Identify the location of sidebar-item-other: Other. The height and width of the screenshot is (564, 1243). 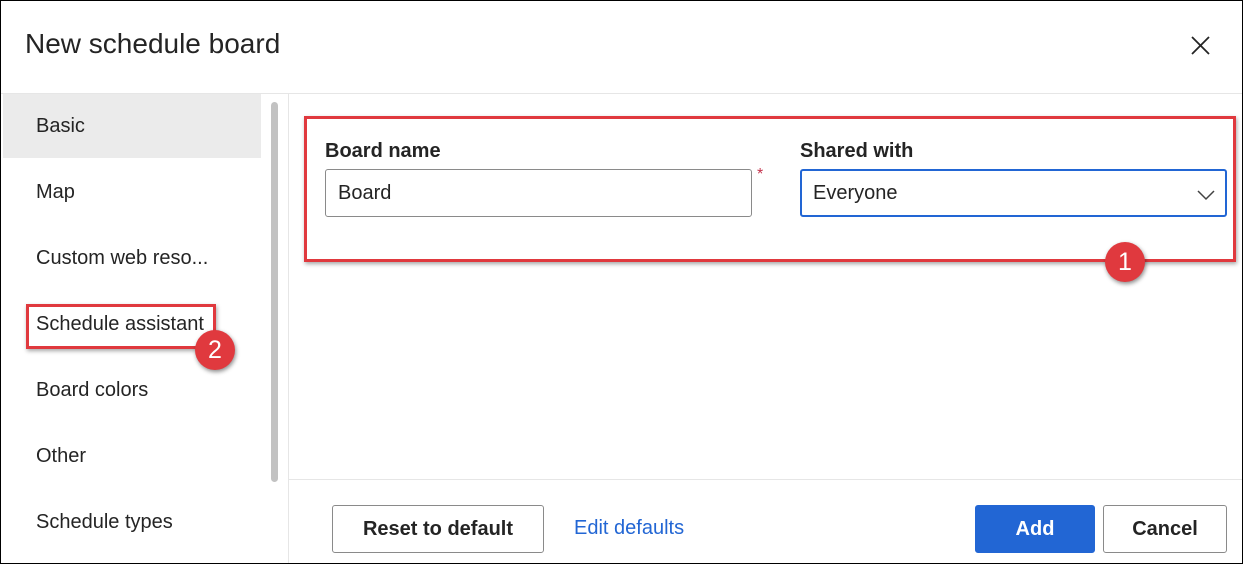
(132, 456).